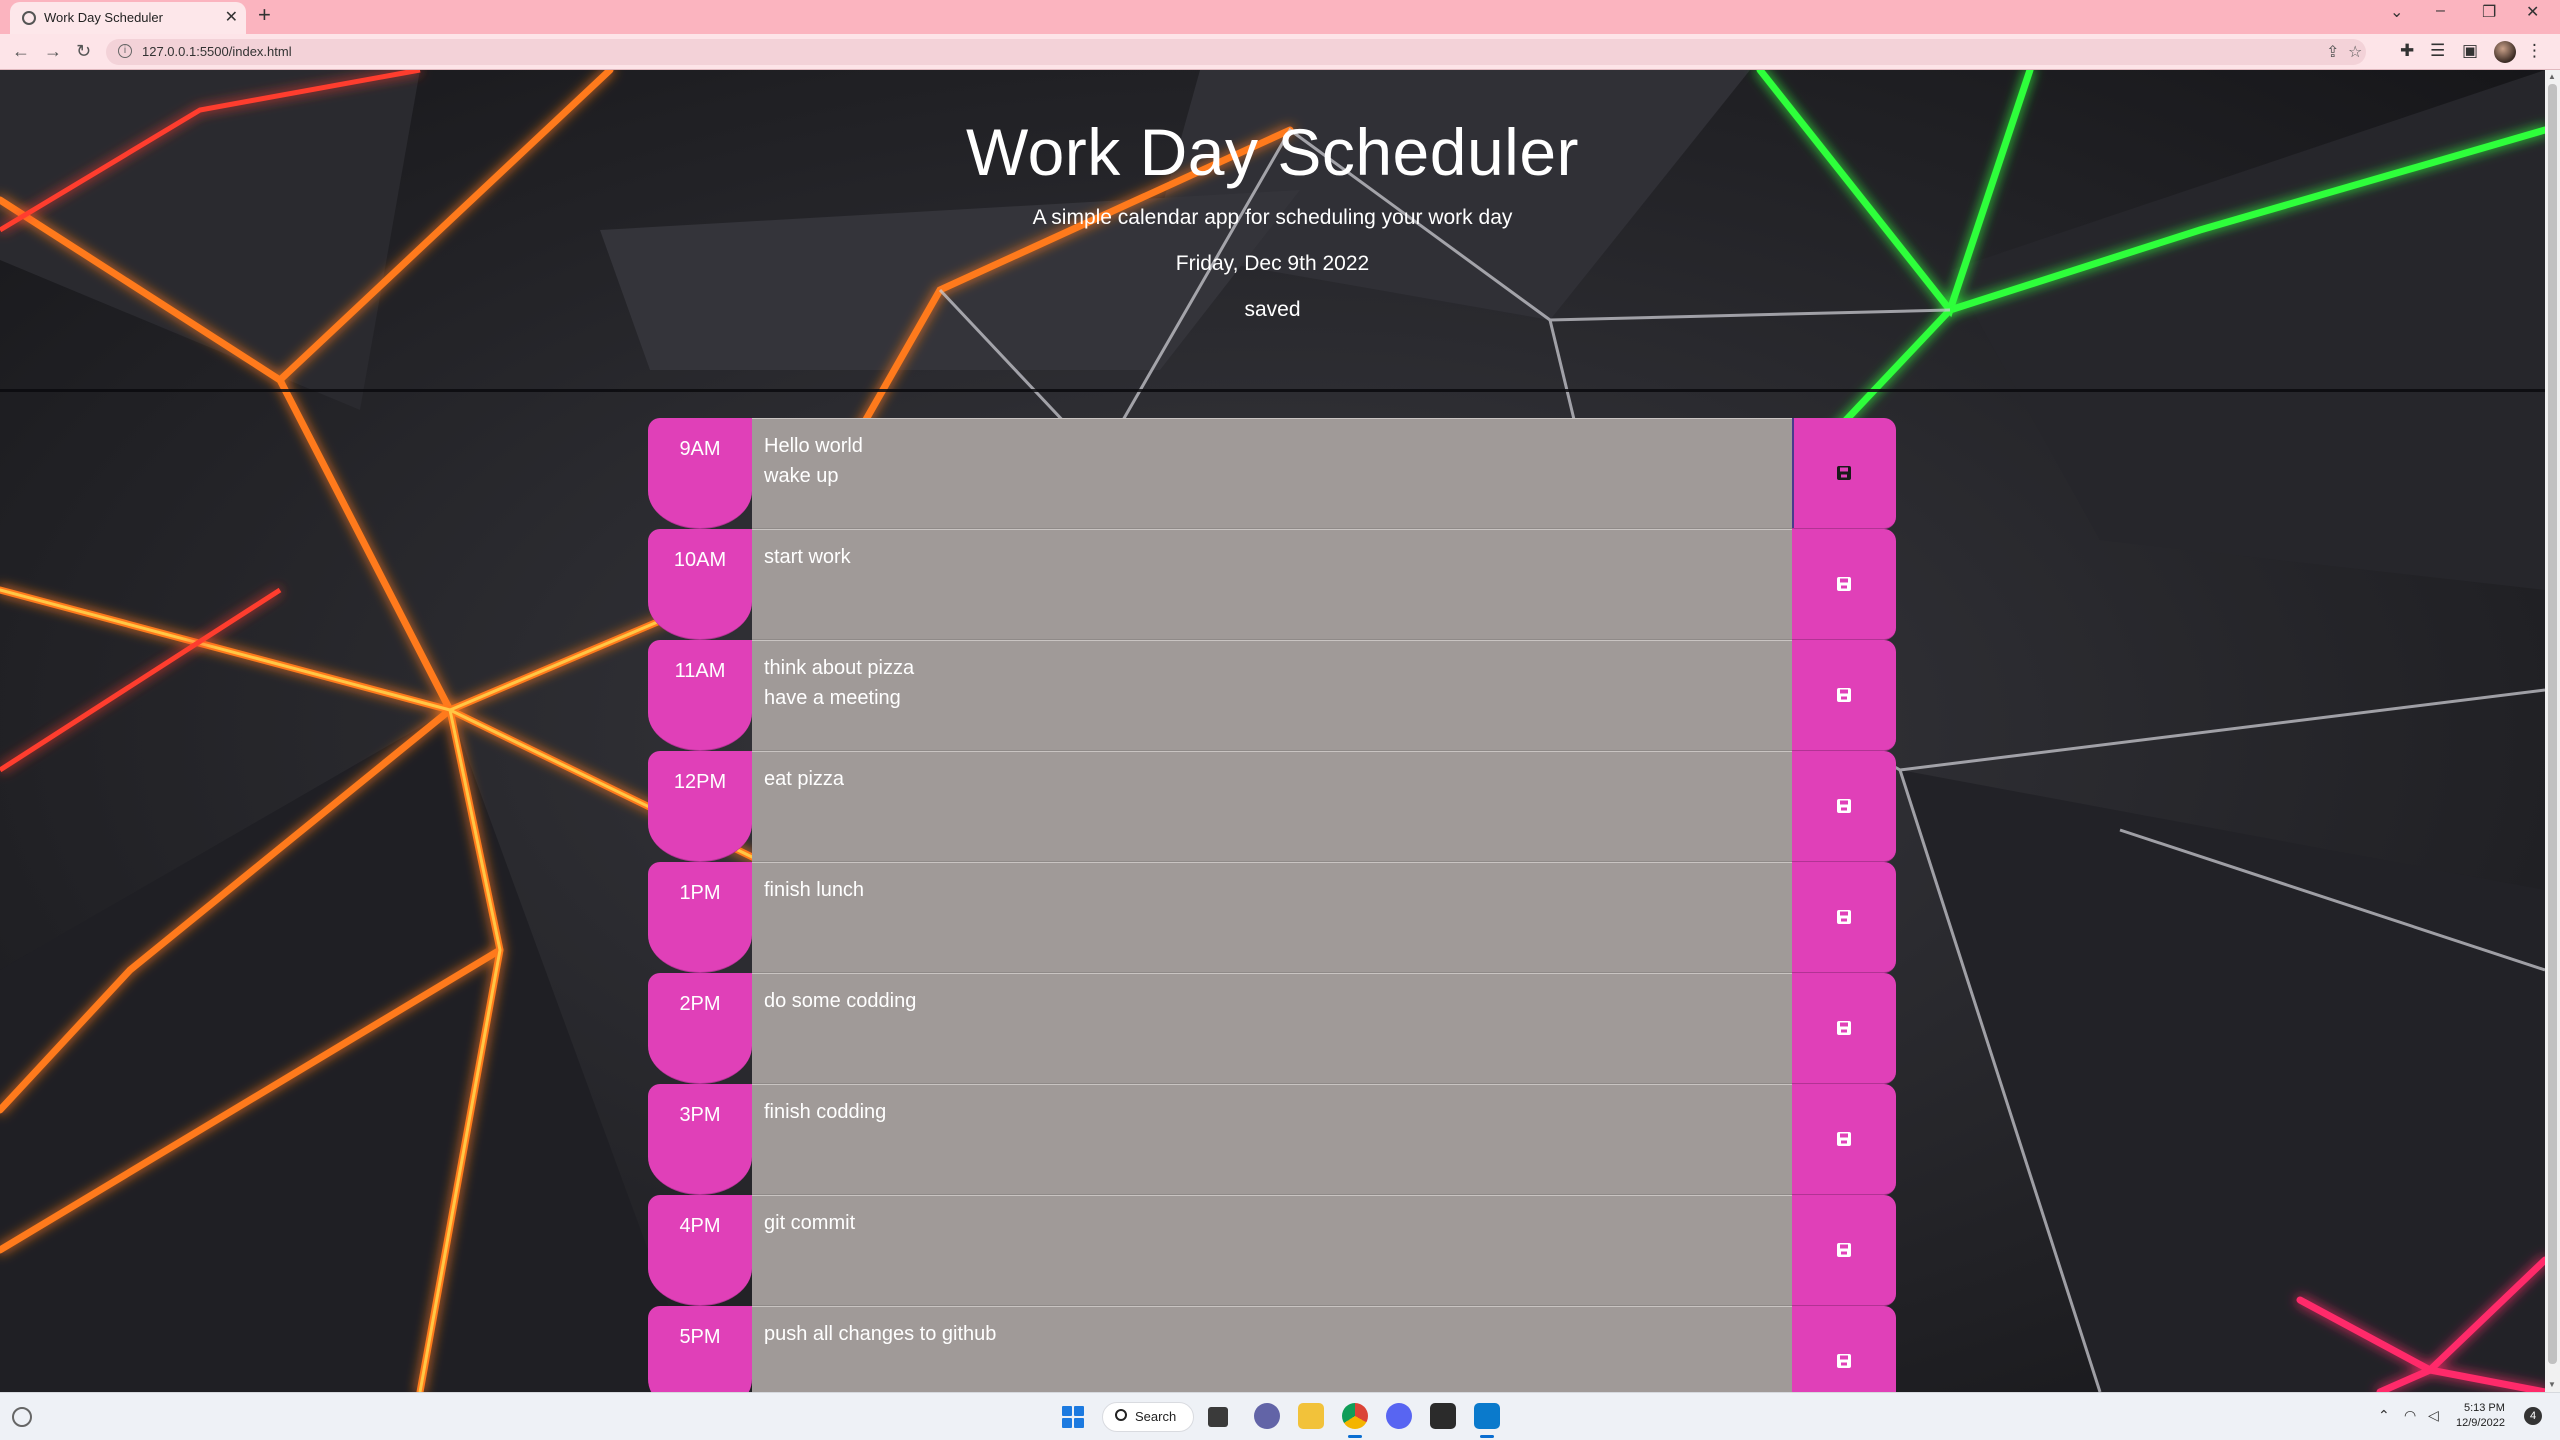  What do you see at coordinates (1218, 1417) in the screenshot?
I see `task-view-icon` at bounding box center [1218, 1417].